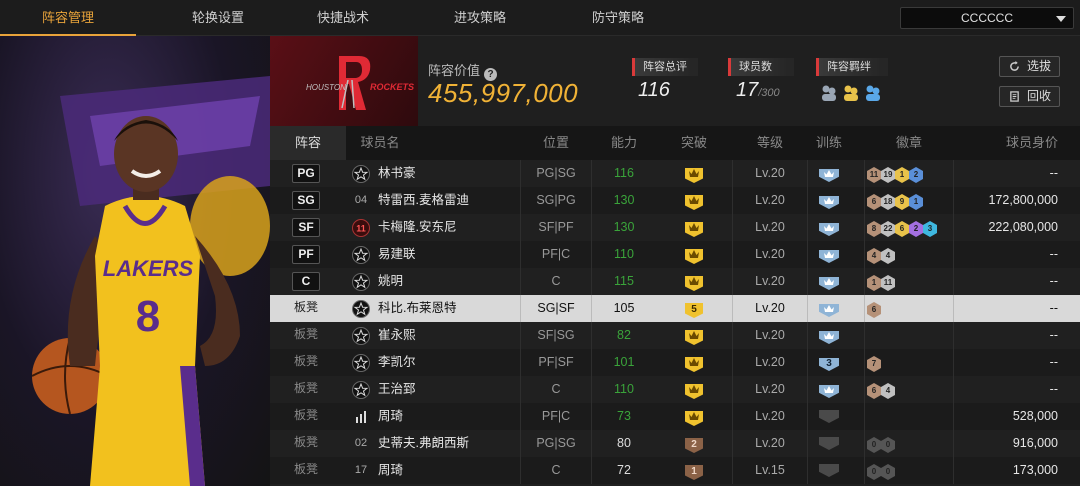 The width and height of the screenshot is (1080, 486). What do you see at coordinates (618, 18) in the screenshot?
I see `tab-defense: 防守策略` at bounding box center [618, 18].